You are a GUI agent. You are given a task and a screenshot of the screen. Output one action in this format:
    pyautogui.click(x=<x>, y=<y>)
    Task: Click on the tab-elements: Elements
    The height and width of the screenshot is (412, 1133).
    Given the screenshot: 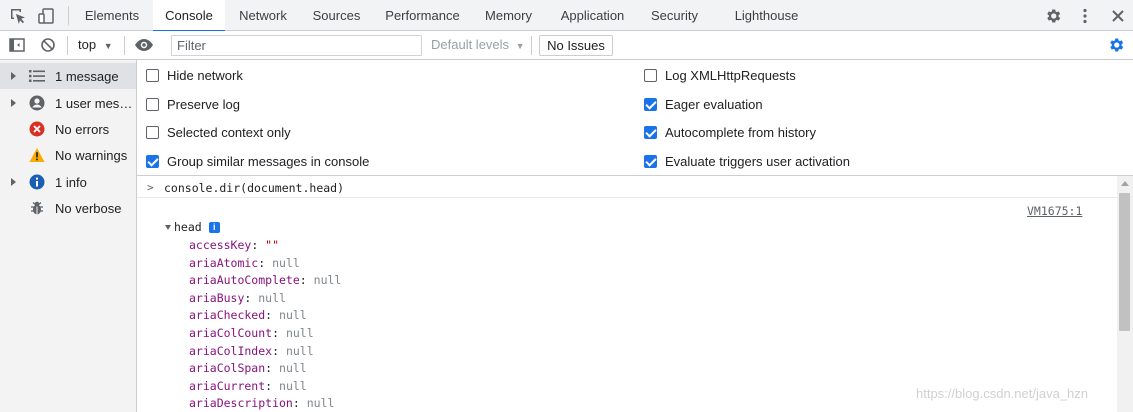 What is the action you would take?
    pyautogui.click(x=112, y=15)
    